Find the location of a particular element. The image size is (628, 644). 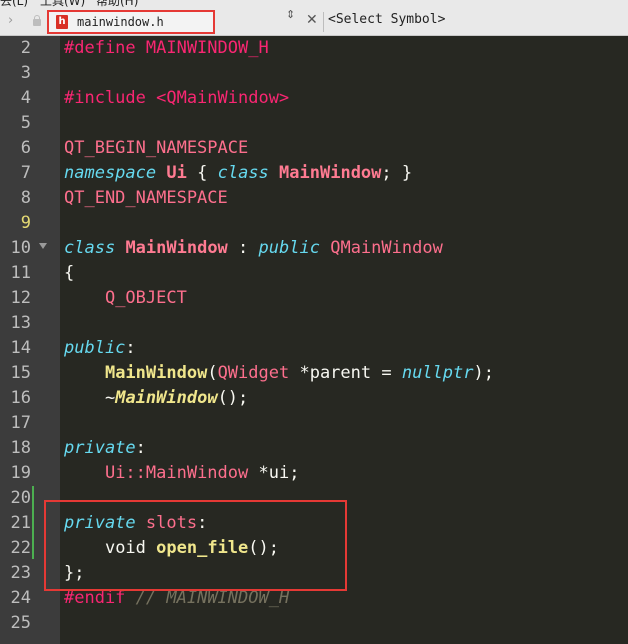

close-document-icon: ✕ is located at coordinates (312, 20).